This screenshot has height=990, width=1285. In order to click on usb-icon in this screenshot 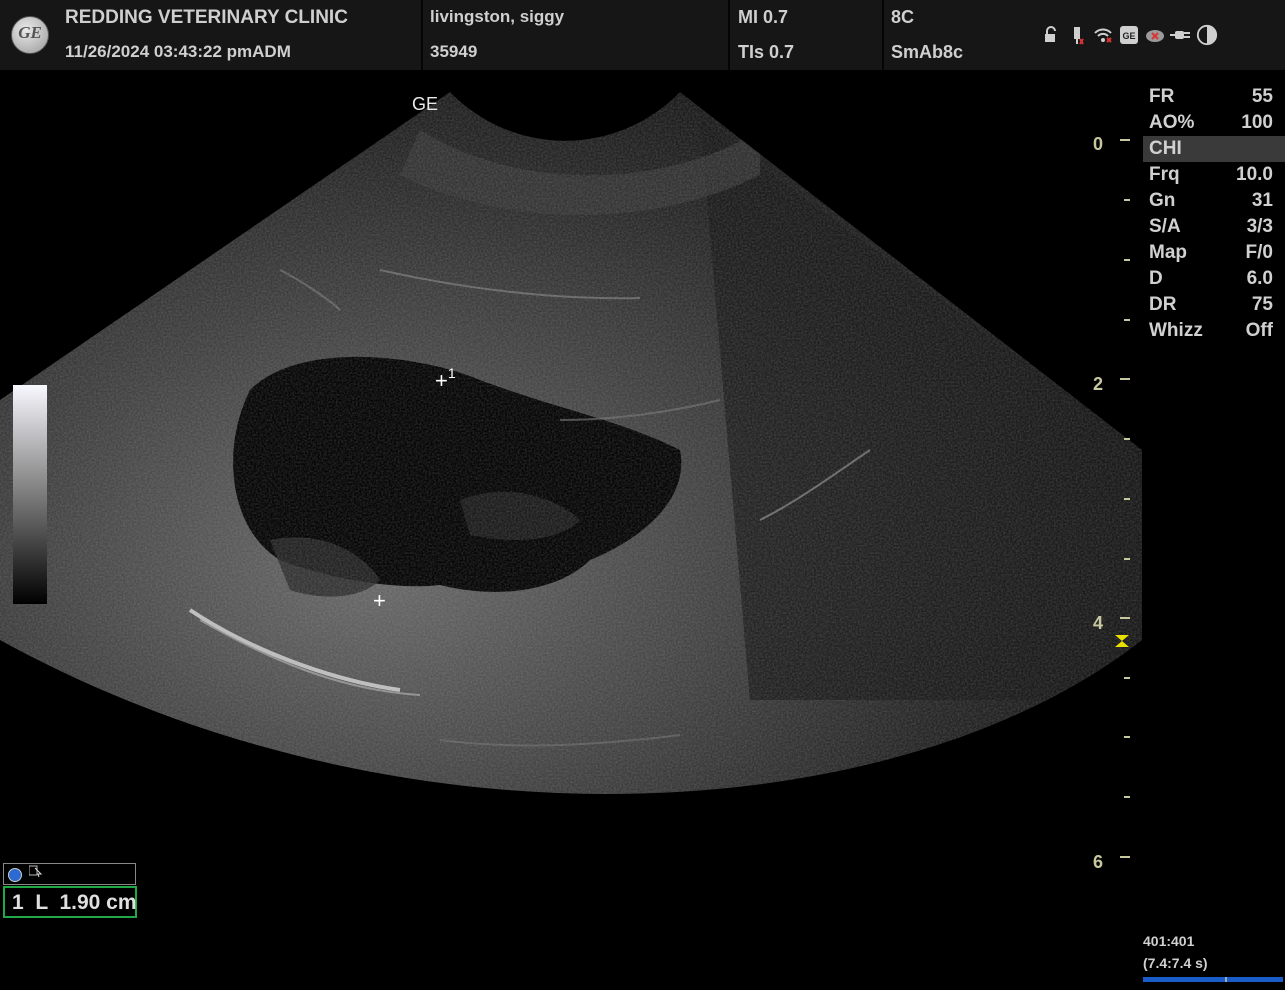, I will do `click(1077, 35)`.